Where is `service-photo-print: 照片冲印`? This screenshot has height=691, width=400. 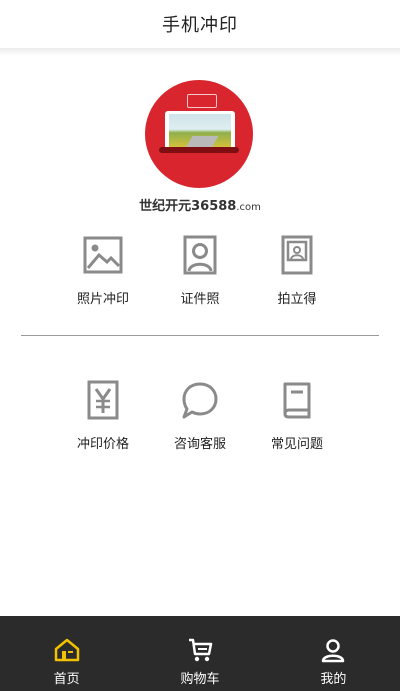 service-photo-print: 照片冲印 is located at coordinates (103, 271).